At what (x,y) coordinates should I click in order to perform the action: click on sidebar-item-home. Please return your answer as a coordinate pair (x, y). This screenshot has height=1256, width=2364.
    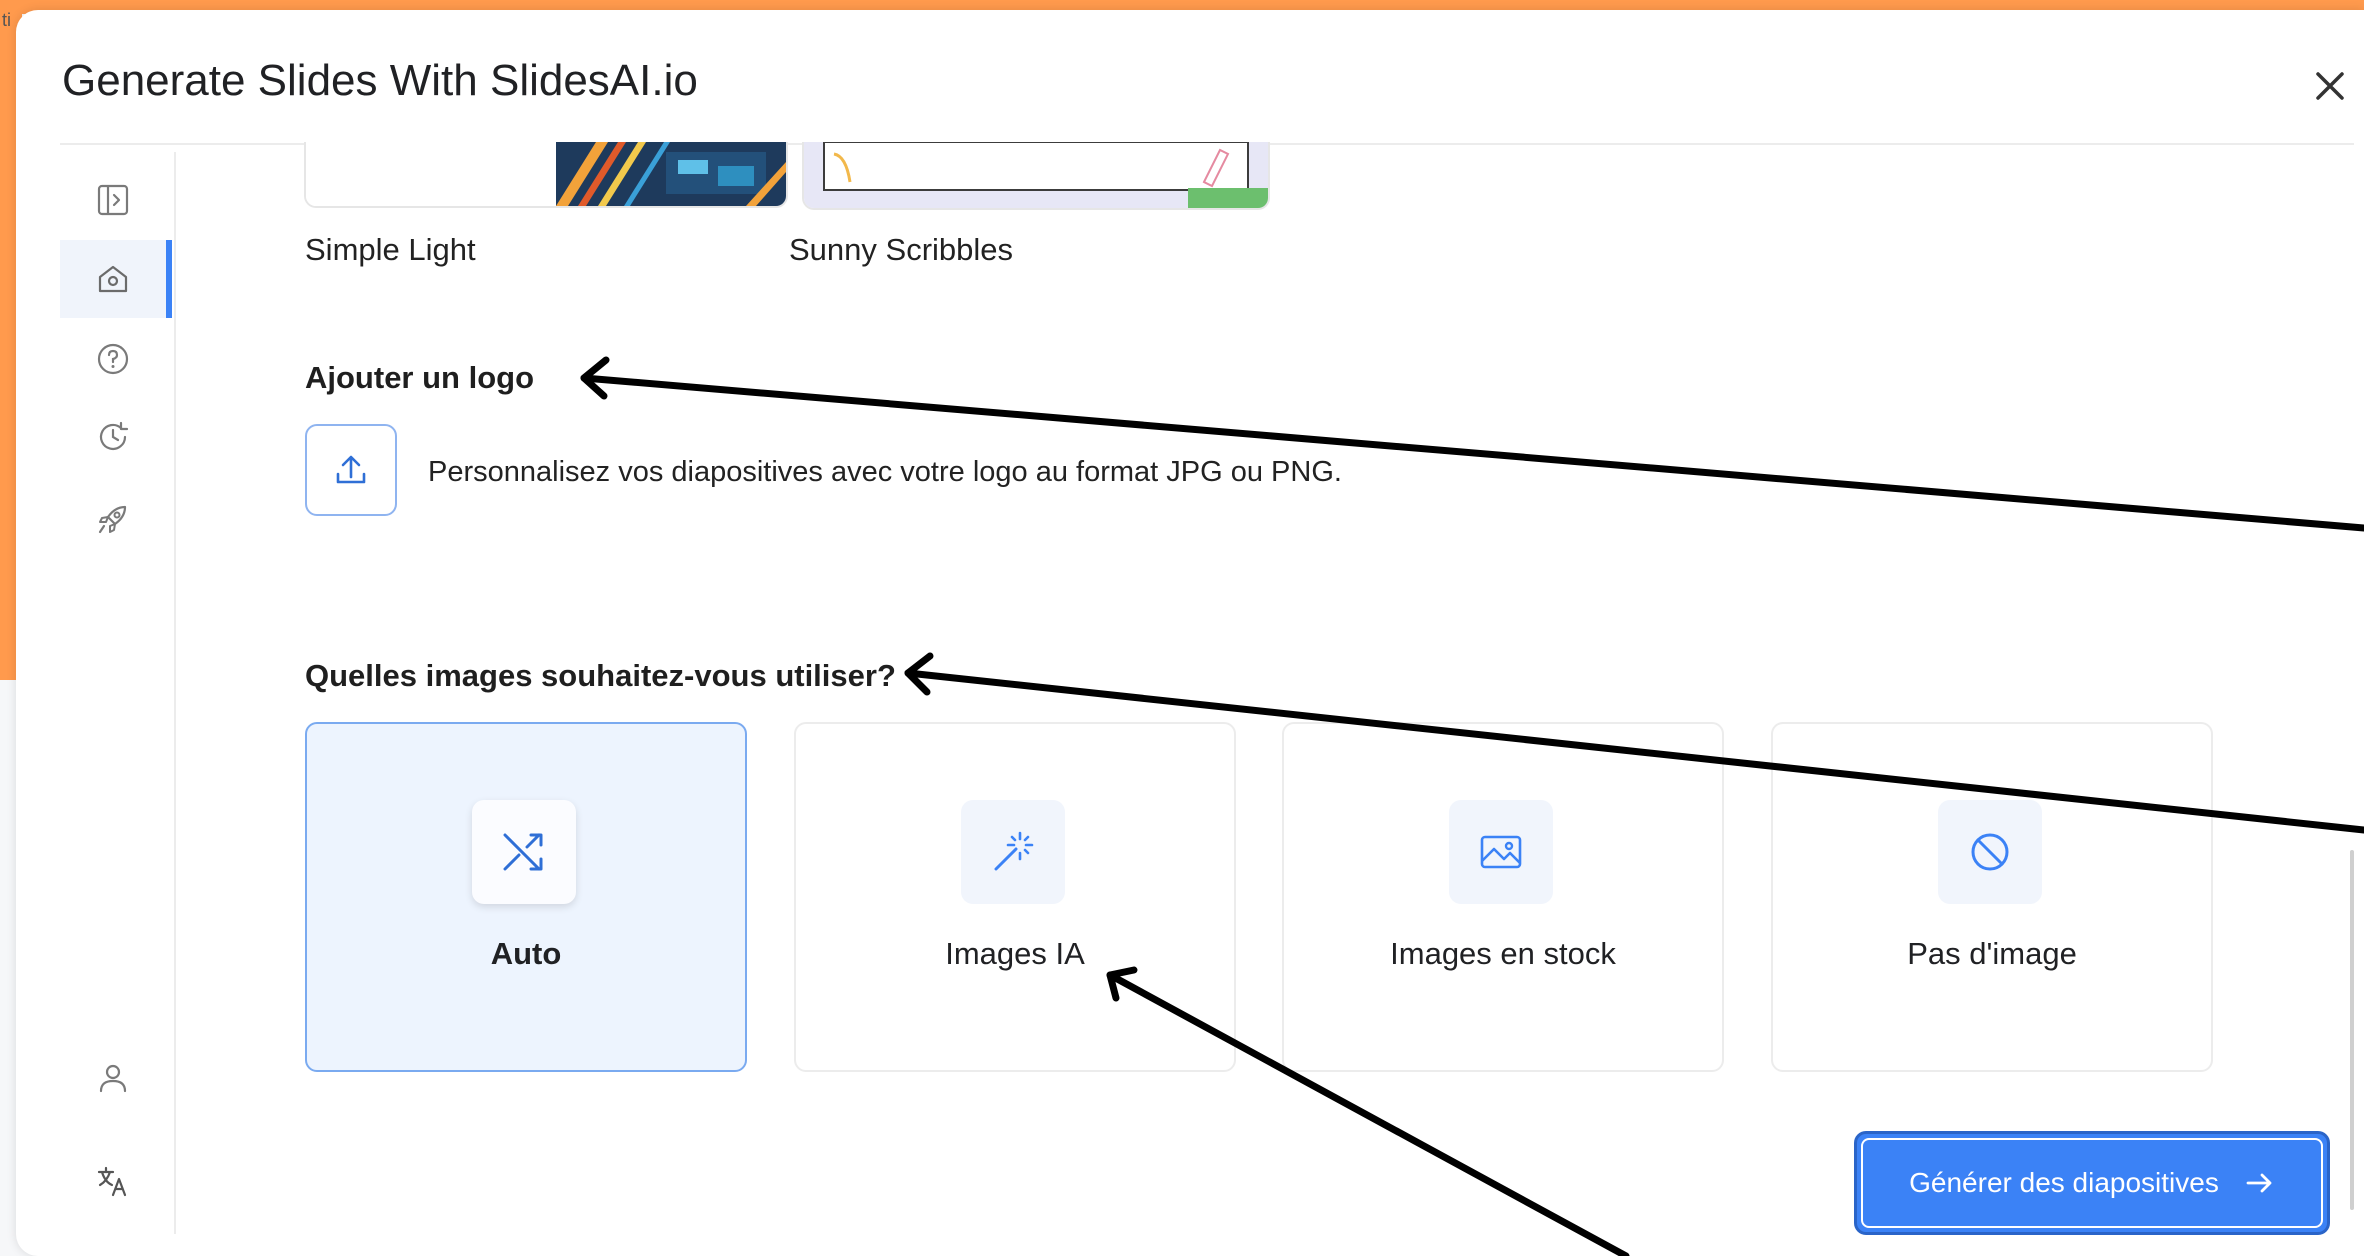
    Looking at the image, I should click on (116, 279).